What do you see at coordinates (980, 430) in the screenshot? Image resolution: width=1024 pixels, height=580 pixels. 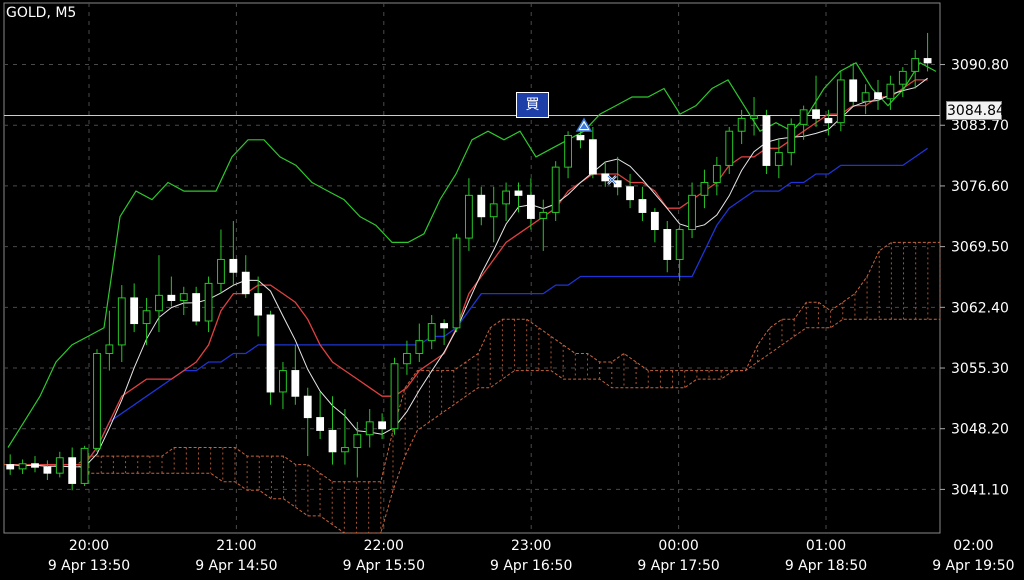 I see `price-scale-label: 3048.20` at bounding box center [980, 430].